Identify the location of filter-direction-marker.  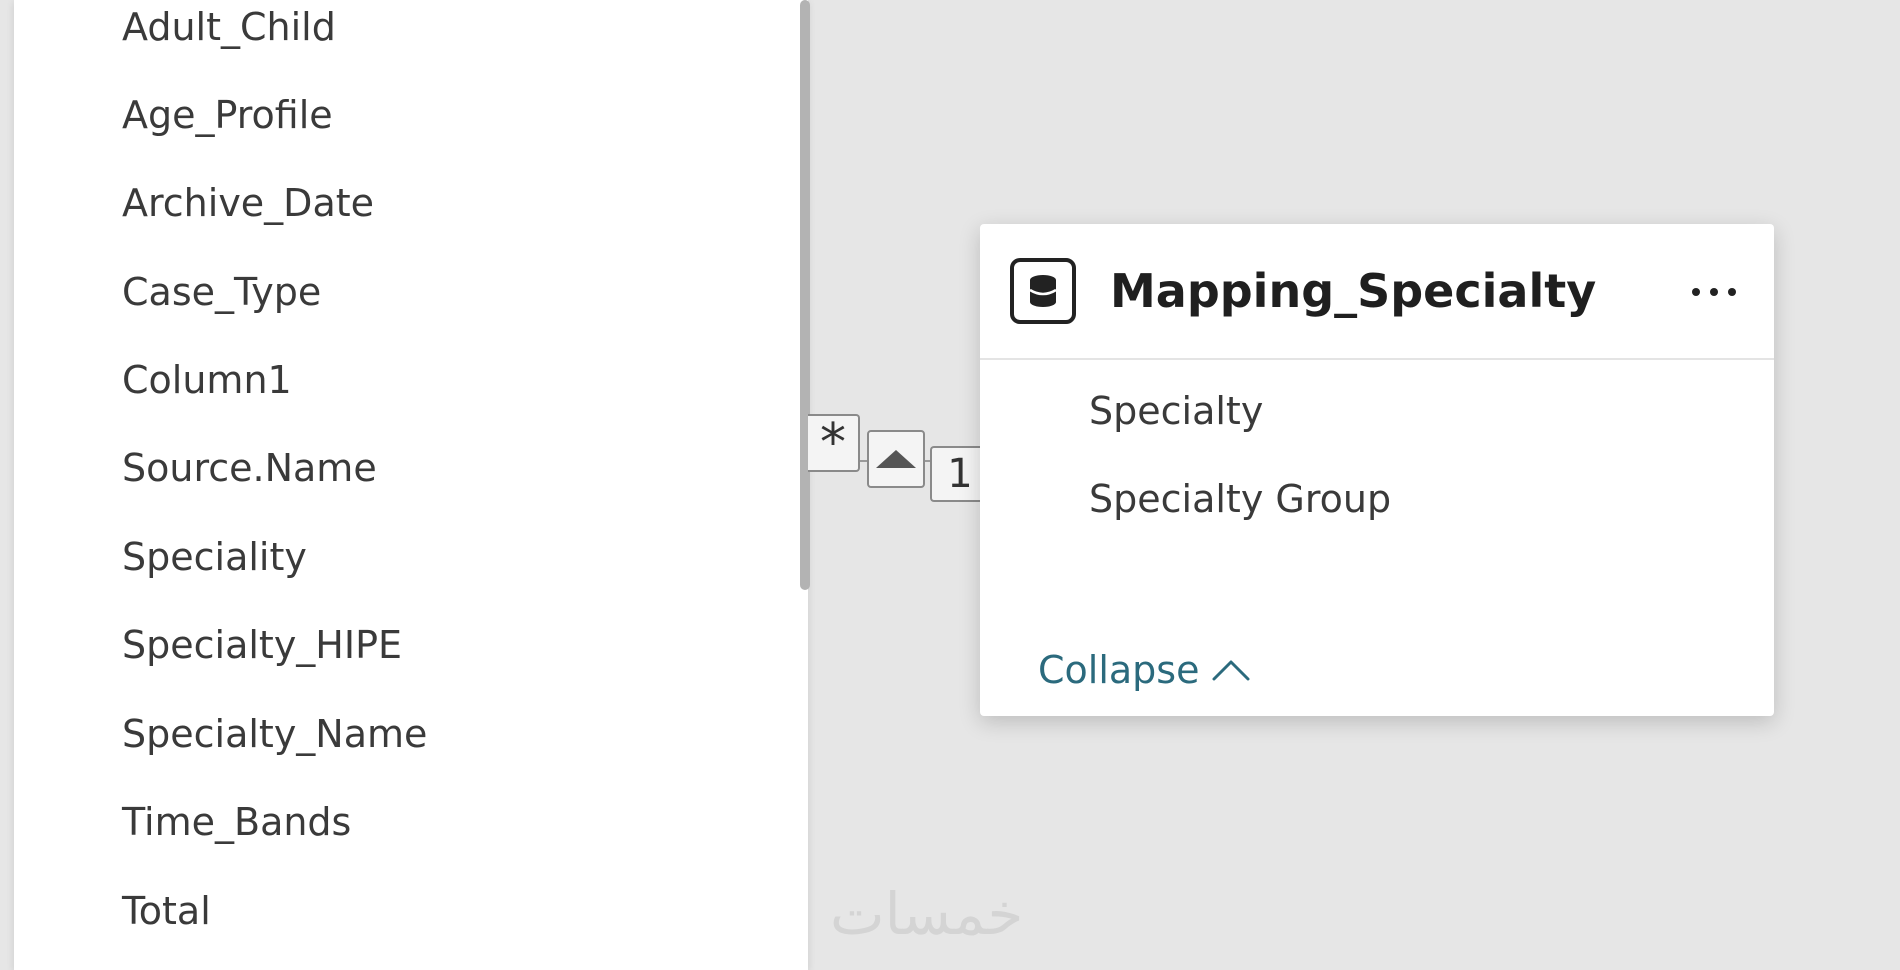
(896, 459).